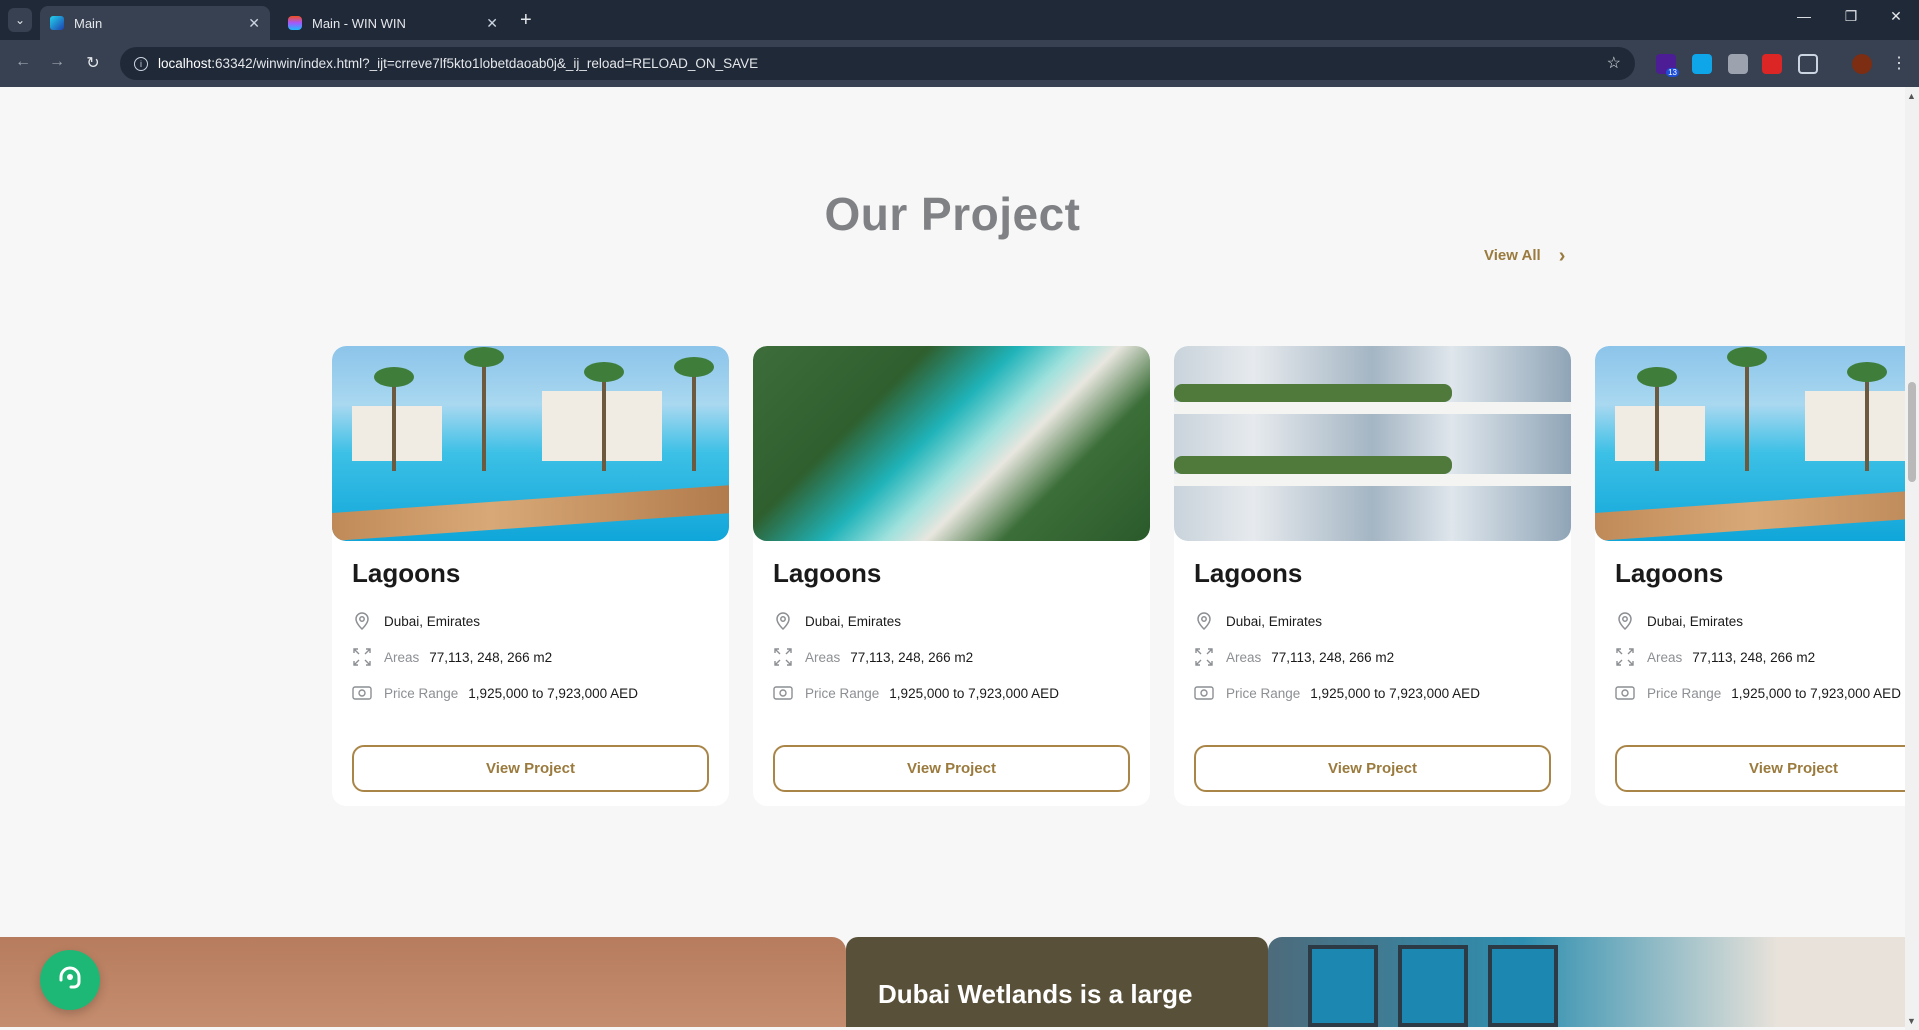 This screenshot has height=1030, width=1919. Describe the element at coordinates (1911, 1021) in the screenshot. I see `scroll-down-icon: ▼` at that location.